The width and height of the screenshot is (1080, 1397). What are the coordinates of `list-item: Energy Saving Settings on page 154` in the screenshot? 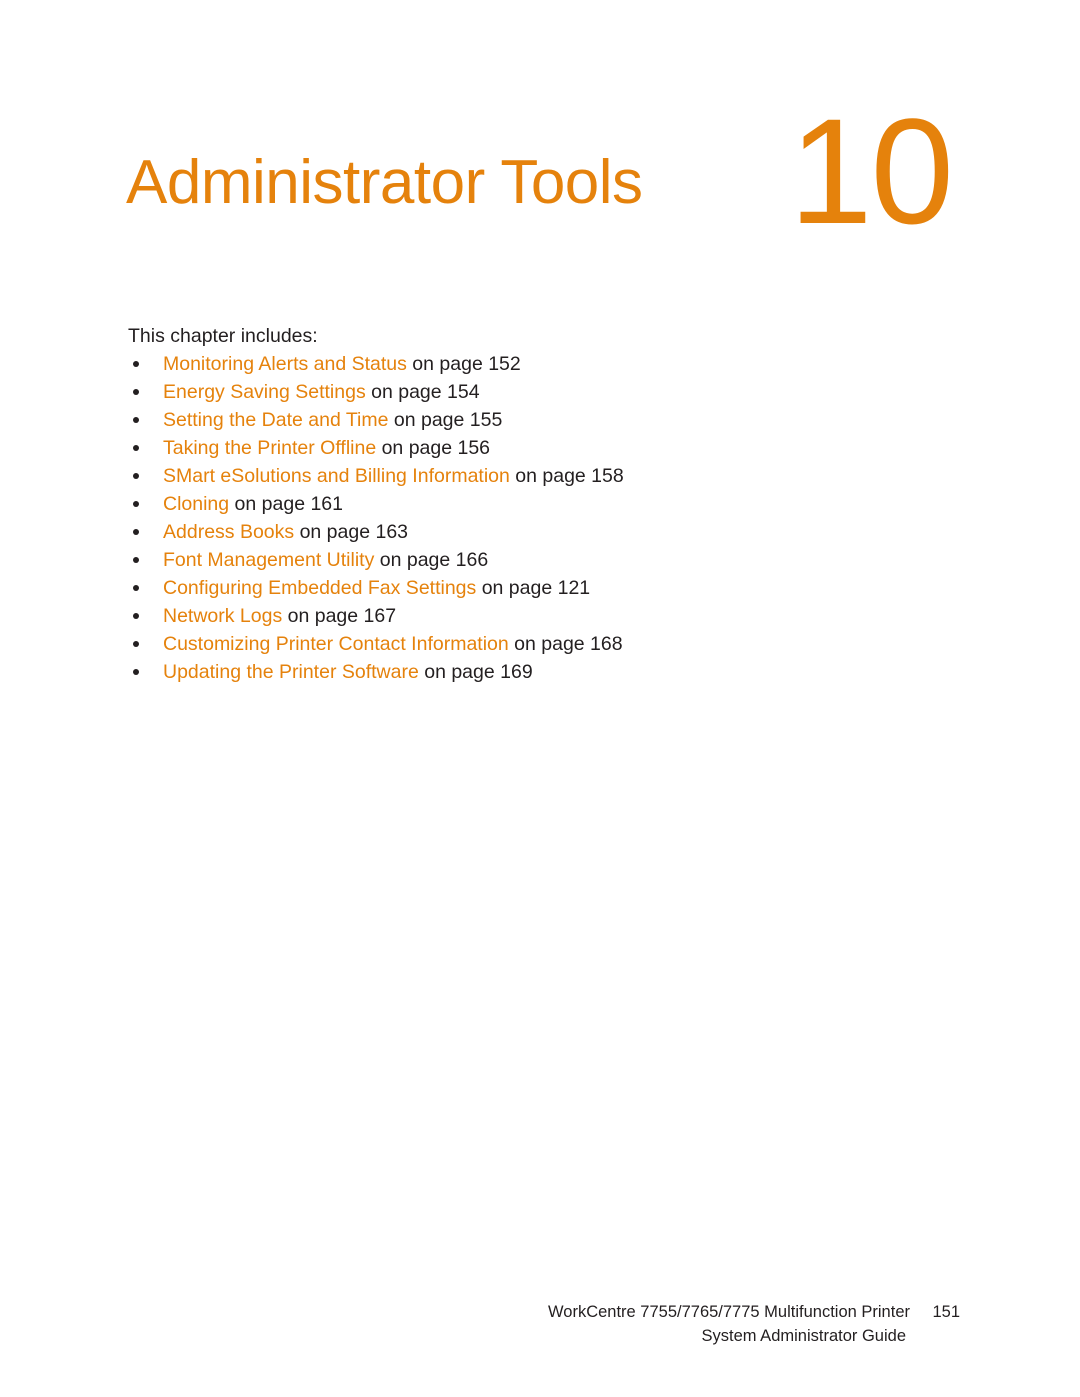 It's located at (538, 392).